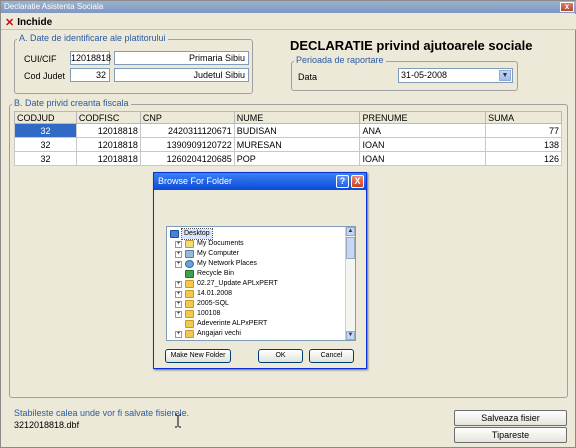  I want to click on tree-scrollbar: ▲ ▼, so click(350, 283).